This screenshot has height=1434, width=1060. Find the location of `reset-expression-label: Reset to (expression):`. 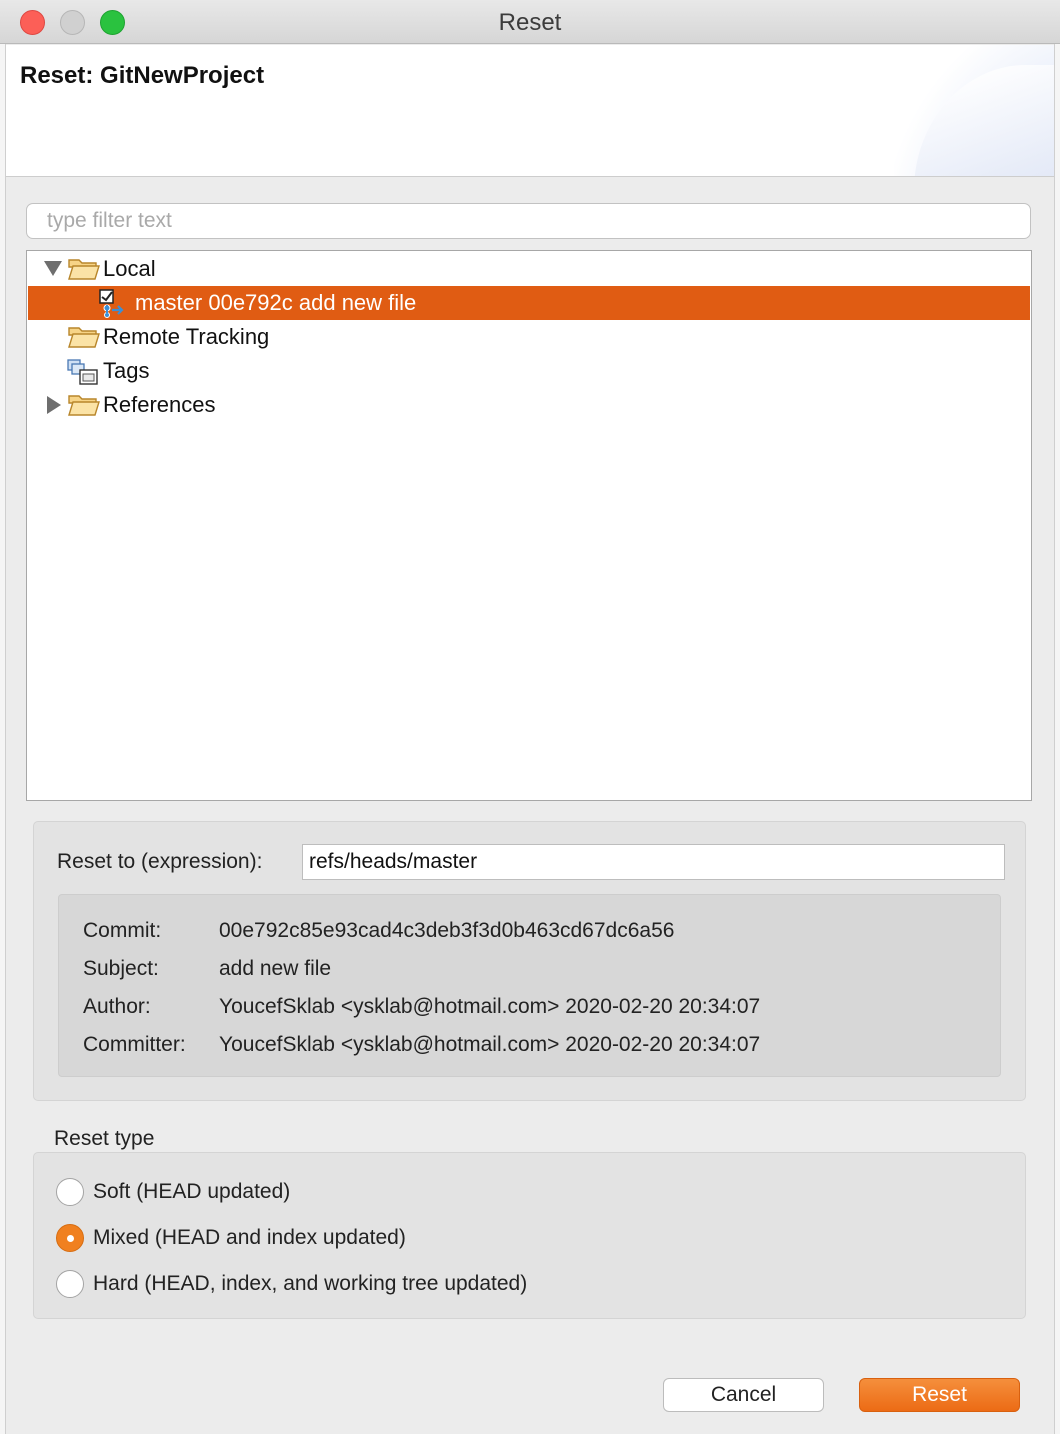

reset-expression-label: Reset to (expression): is located at coordinates (160, 861).